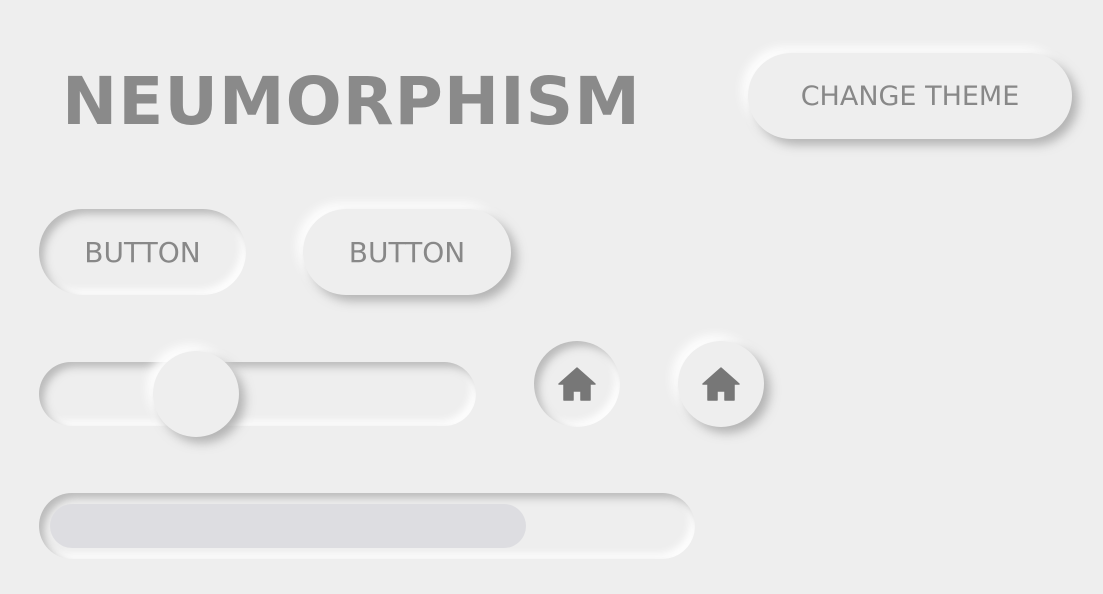  Describe the element at coordinates (351, 101) in the screenshot. I see `page-title: NEUMORPHISM` at that location.